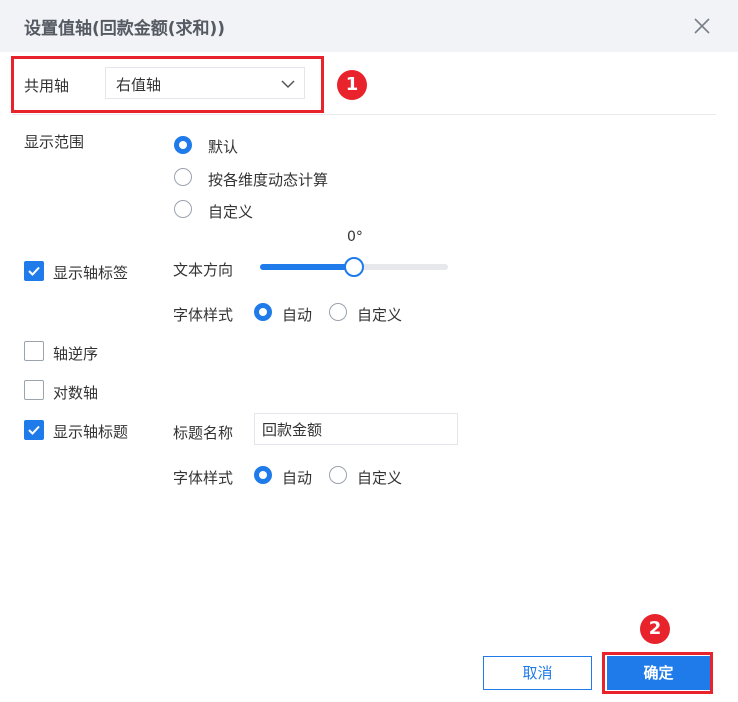  Describe the element at coordinates (205, 83) in the screenshot. I see `shared-axis-select: 右值轴` at that location.